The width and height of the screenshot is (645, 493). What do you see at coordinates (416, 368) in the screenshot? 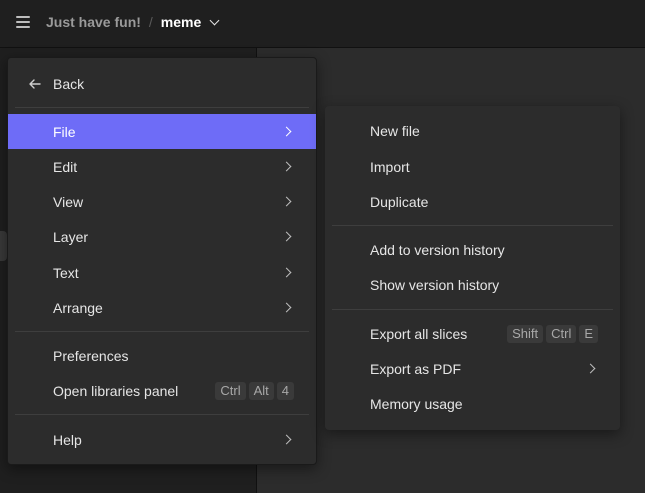
I see `submenu-item-label: Export as PDF` at bounding box center [416, 368].